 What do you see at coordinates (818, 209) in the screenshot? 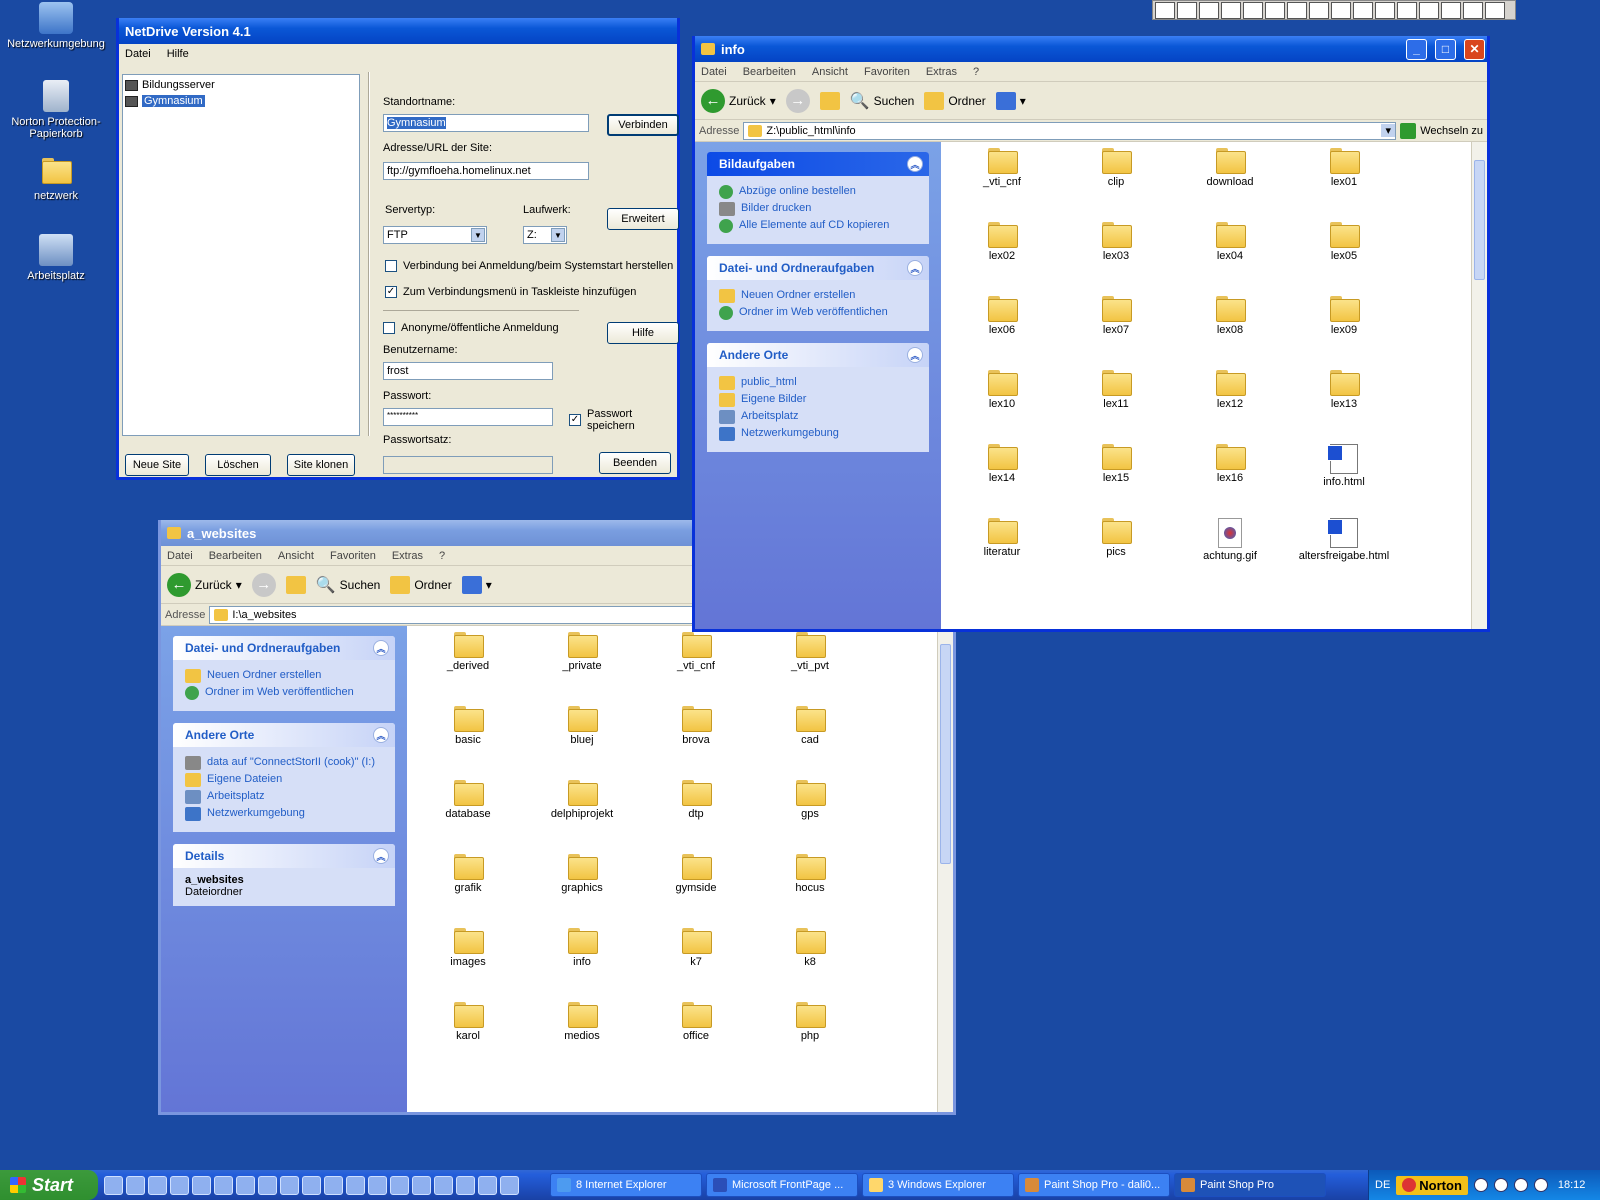
I see `task-print-images: Bilder drucken` at bounding box center [818, 209].